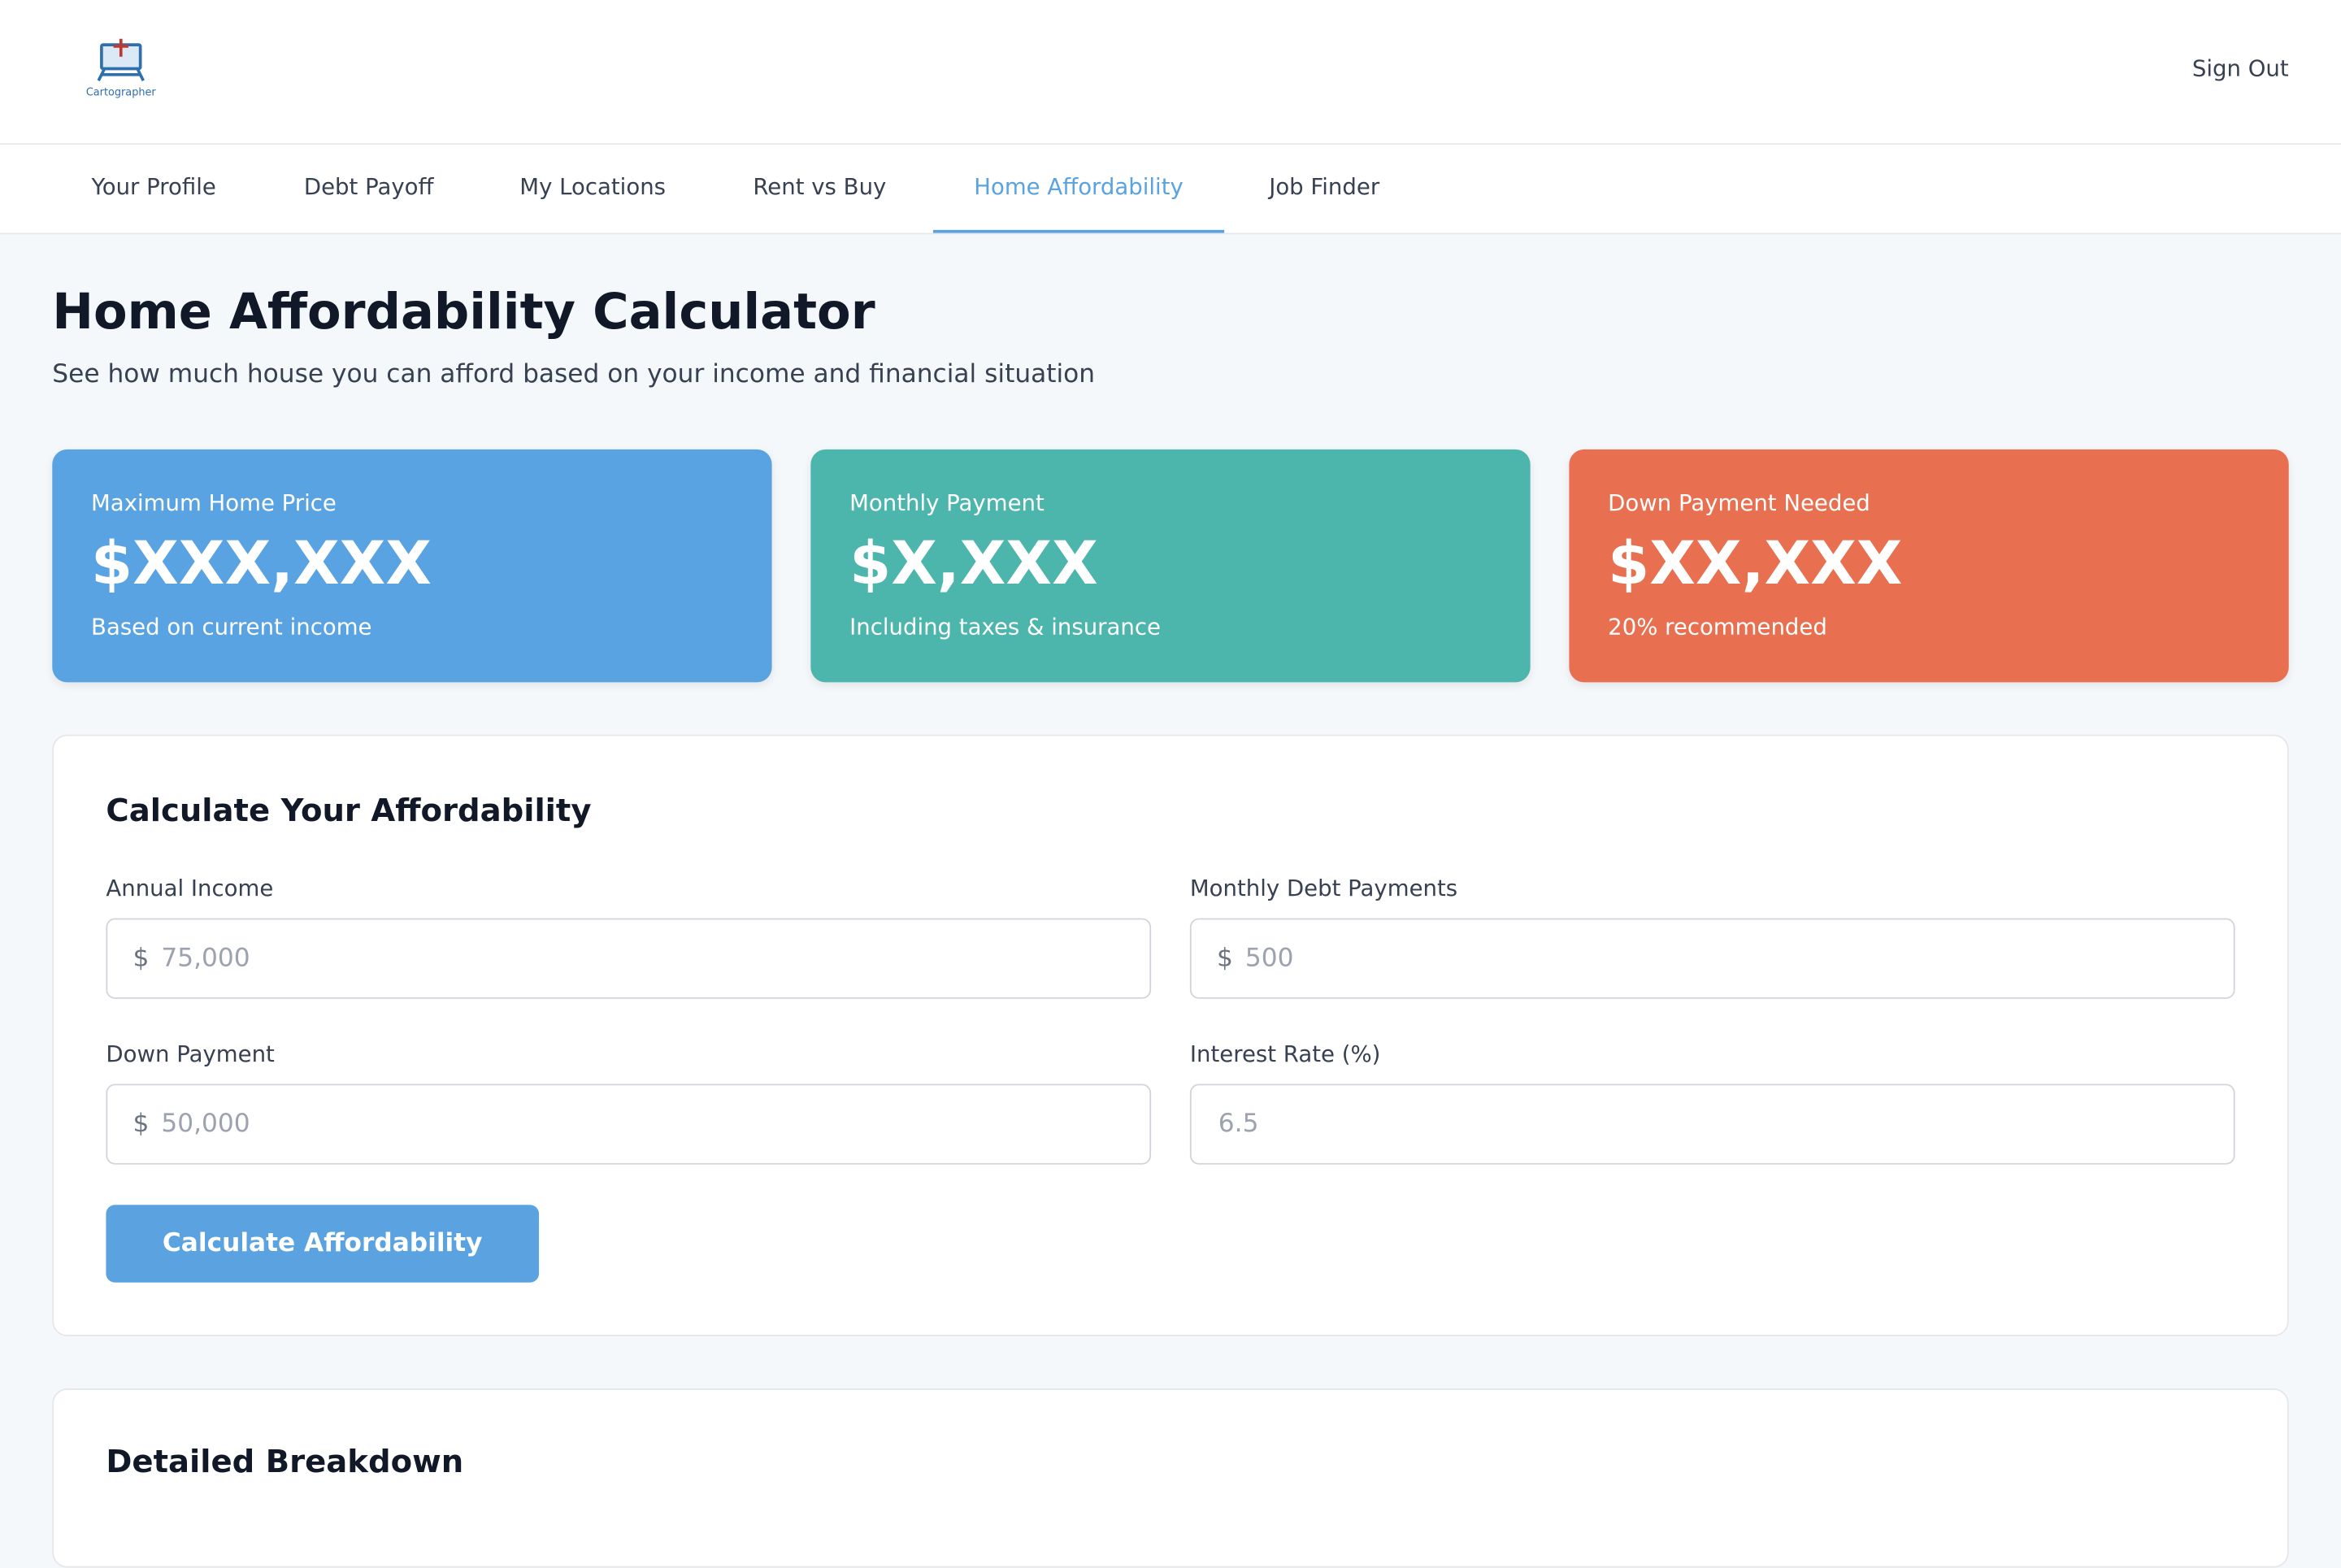  I want to click on annual-income-input, so click(639, 958).